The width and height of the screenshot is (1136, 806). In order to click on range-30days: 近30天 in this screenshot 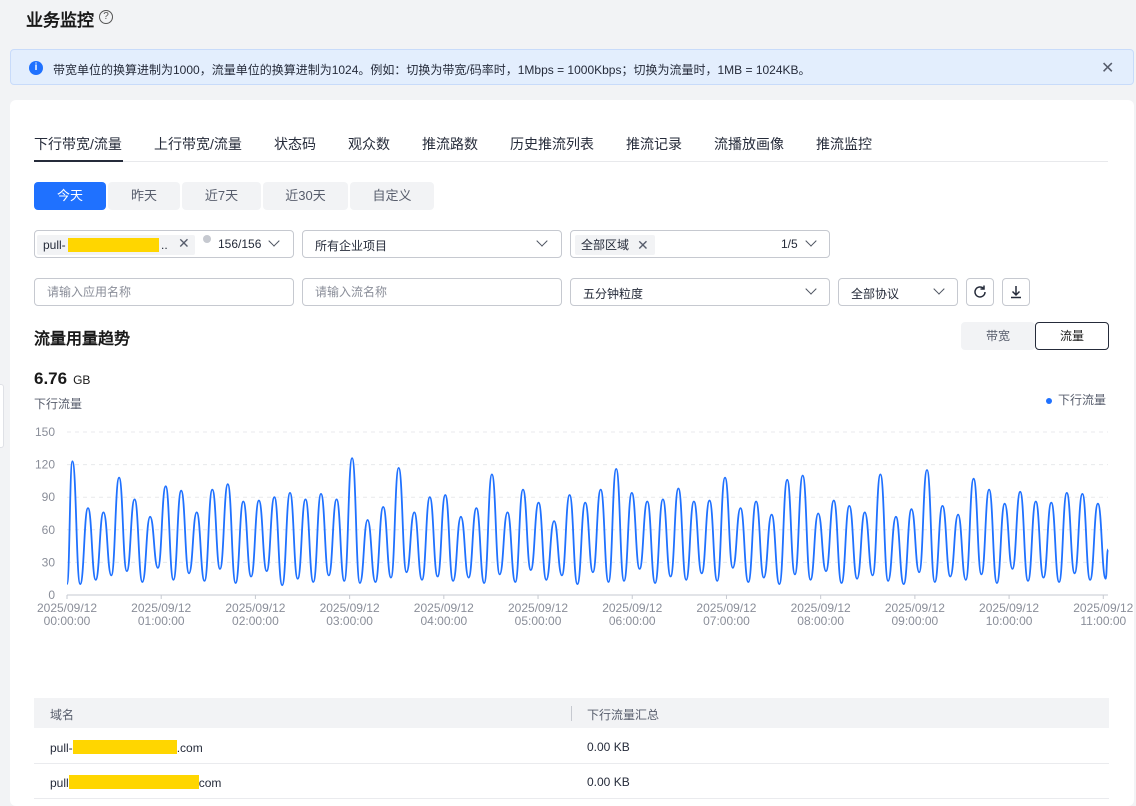, I will do `click(305, 196)`.